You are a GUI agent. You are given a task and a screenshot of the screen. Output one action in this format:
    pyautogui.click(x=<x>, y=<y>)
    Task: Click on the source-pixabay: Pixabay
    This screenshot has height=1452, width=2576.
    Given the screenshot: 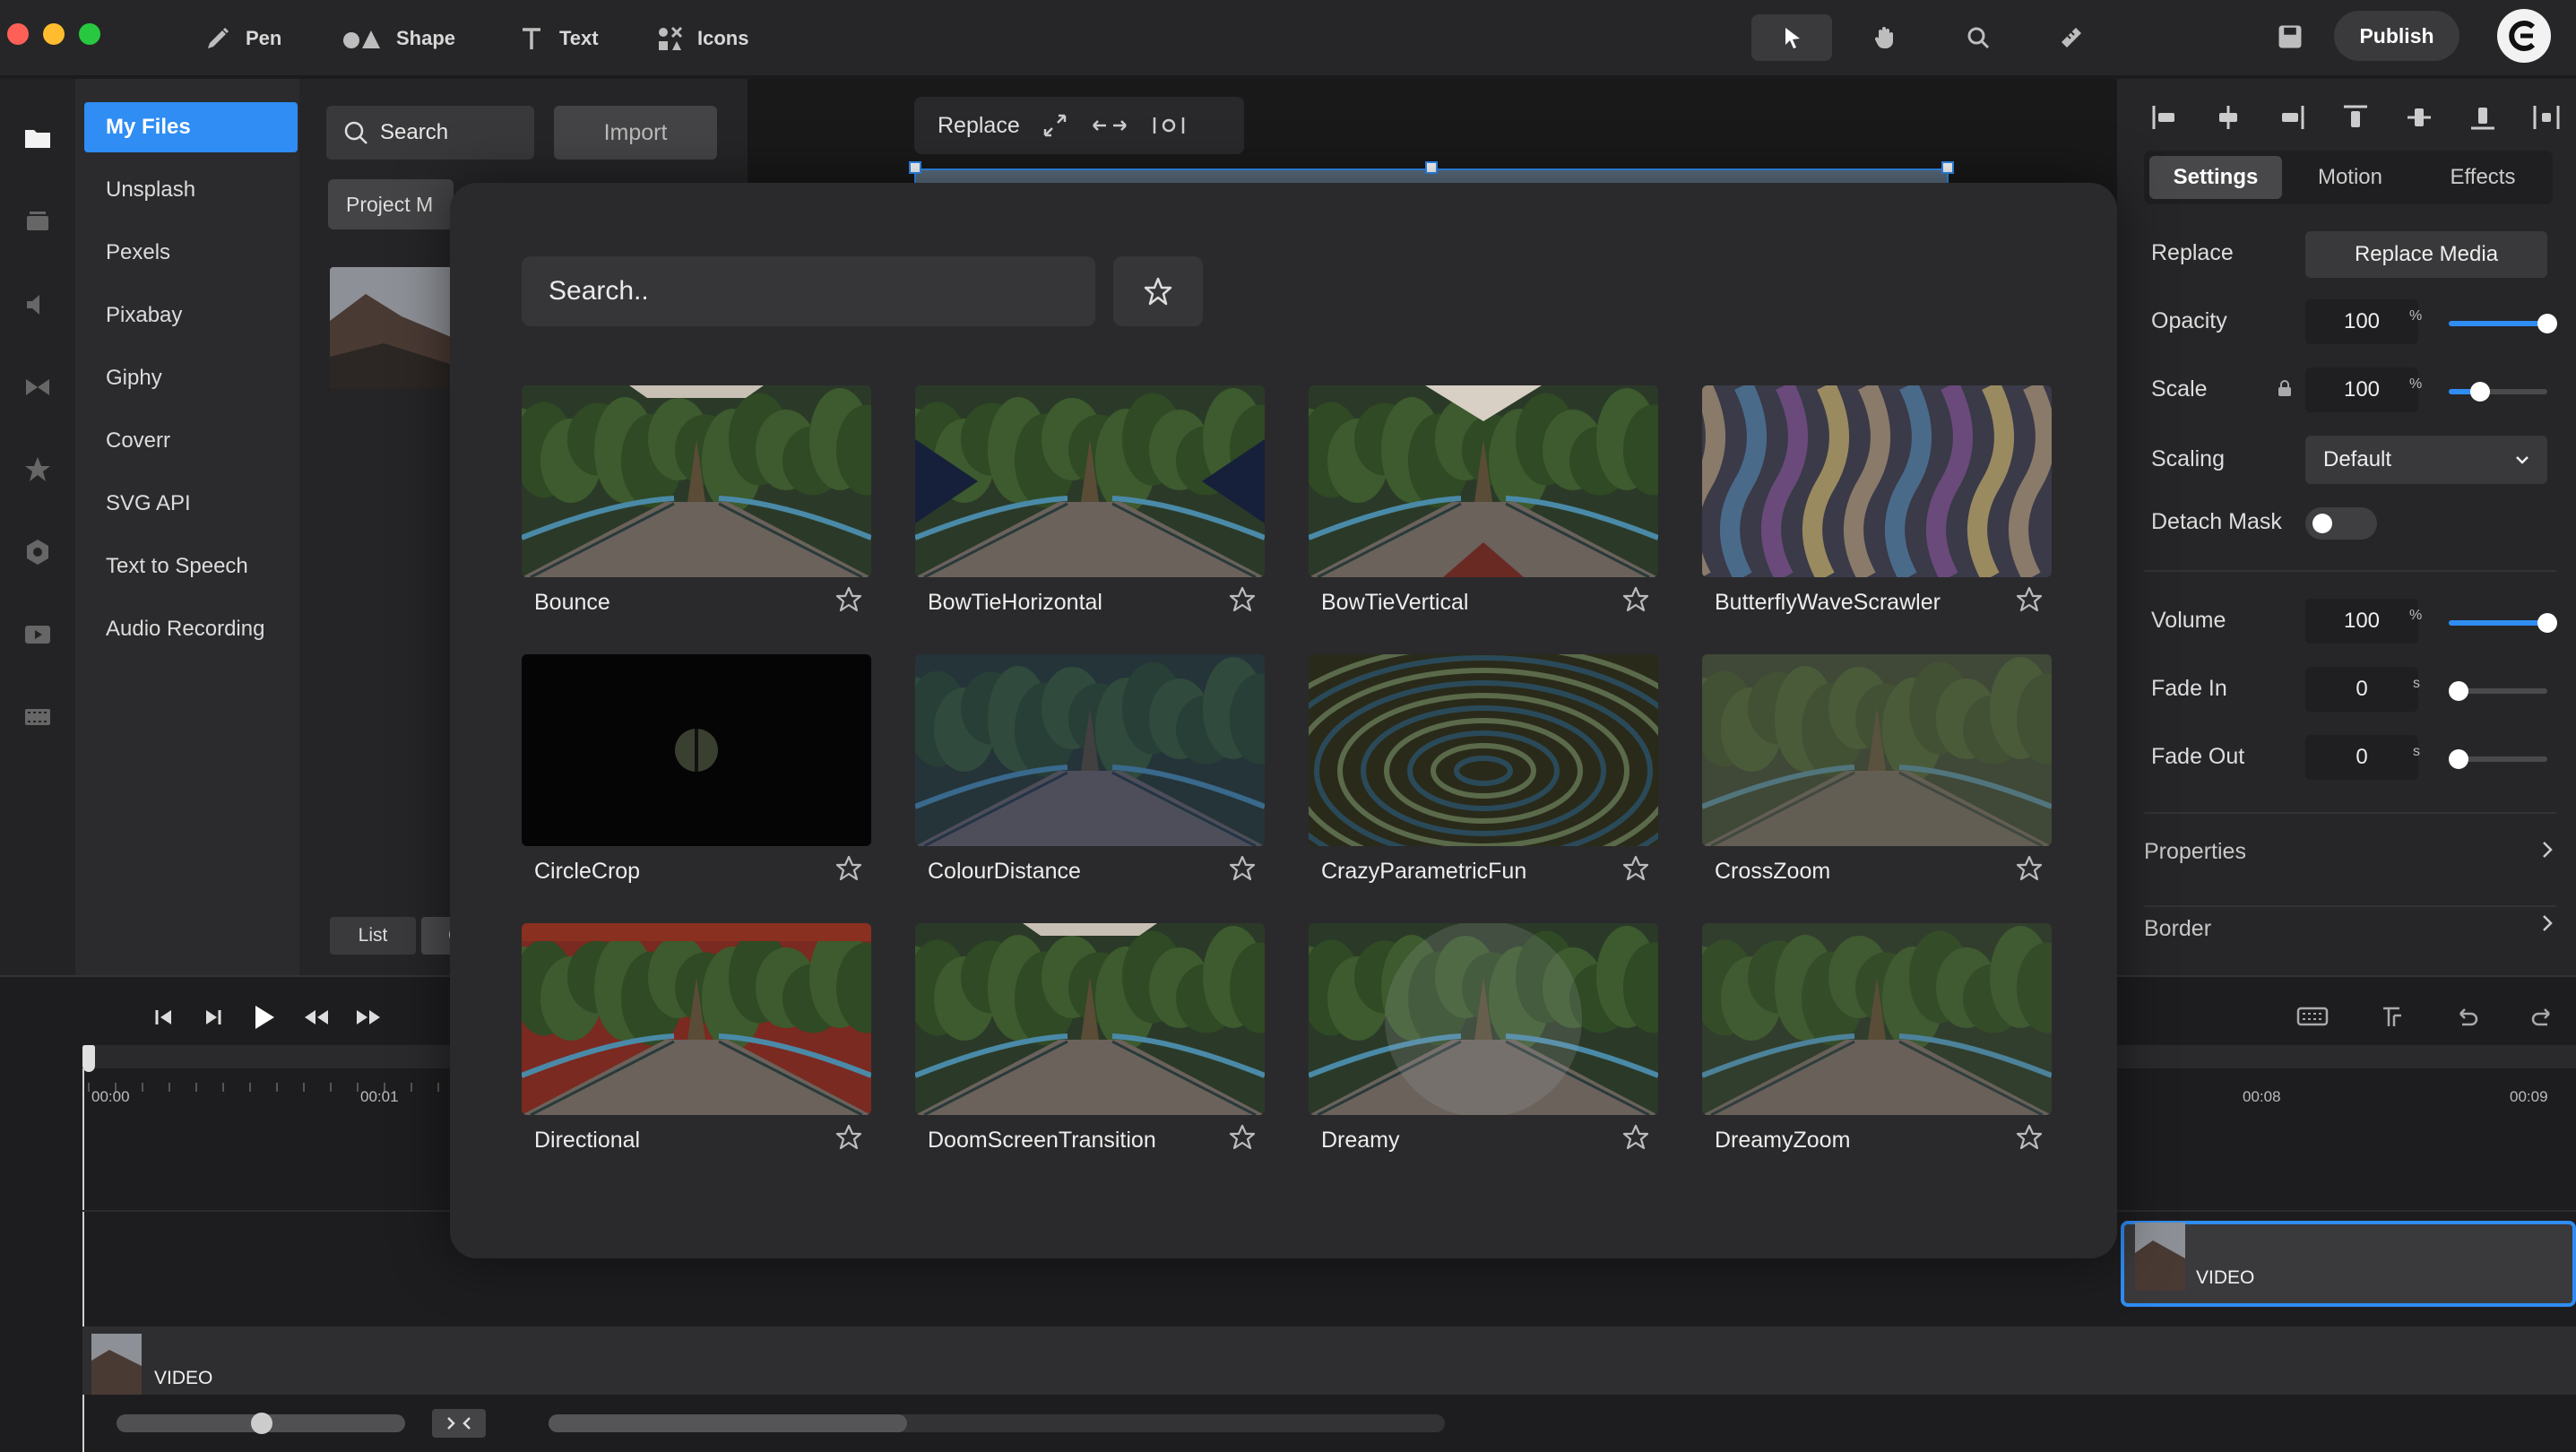 What is the action you would take?
    pyautogui.click(x=191, y=315)
    